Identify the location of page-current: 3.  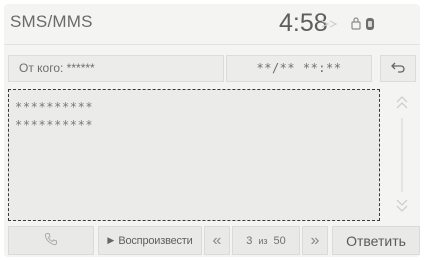
(249, 240).